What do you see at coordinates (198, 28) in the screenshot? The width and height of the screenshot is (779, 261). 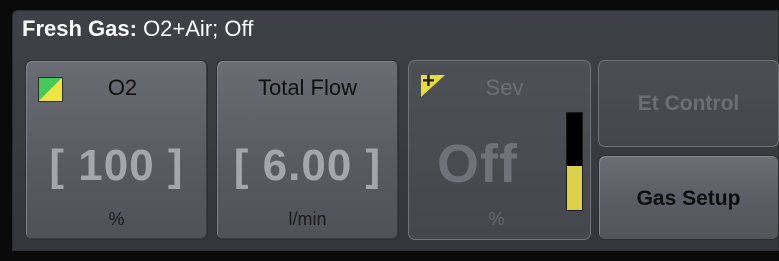 I see `fresh-gas-status: O2+Air; Off` at bounding box center [198, 28].